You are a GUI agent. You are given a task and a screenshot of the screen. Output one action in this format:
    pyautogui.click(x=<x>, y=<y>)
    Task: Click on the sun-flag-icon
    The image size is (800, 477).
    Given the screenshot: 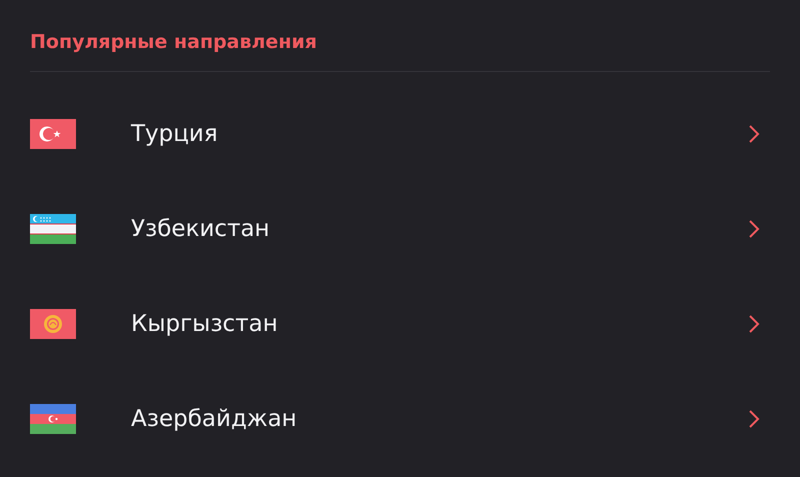 What is the action you would take?
    pyautogui.click(x=53, y=323)
    